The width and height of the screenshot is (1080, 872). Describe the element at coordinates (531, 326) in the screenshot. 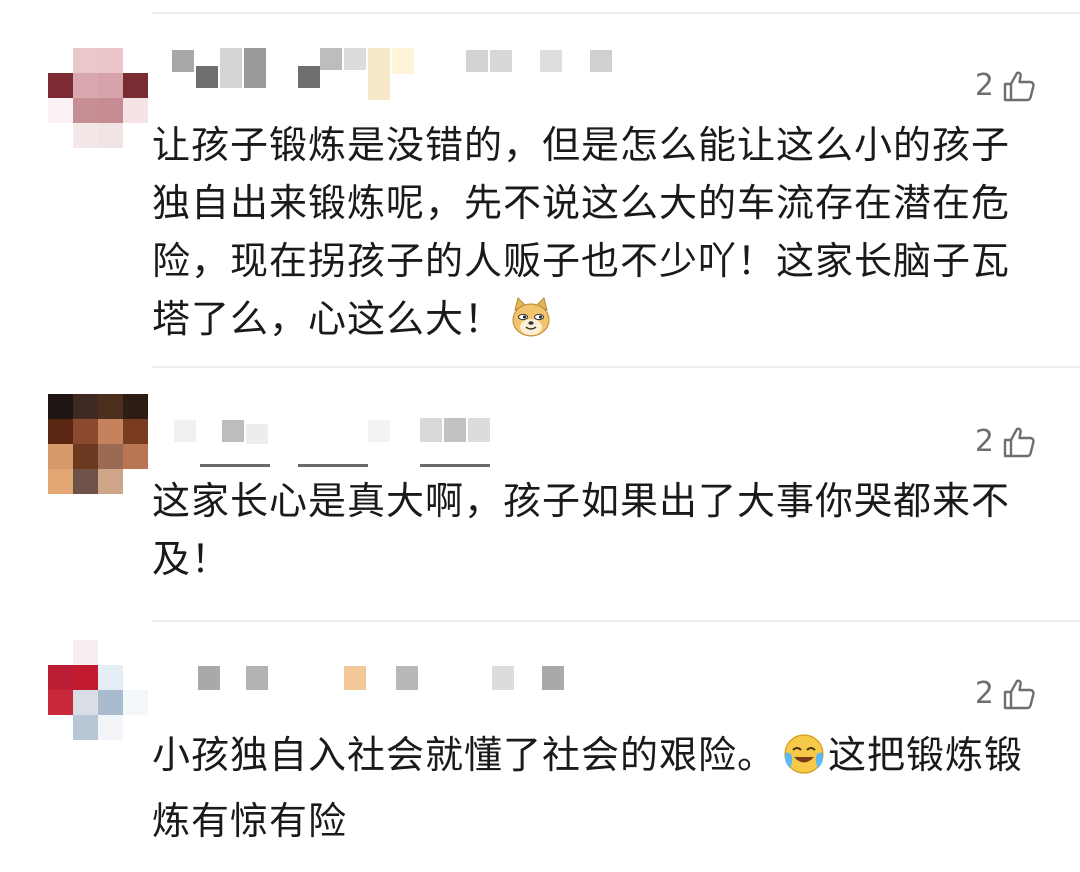

I see `doge-emoji` at that location.